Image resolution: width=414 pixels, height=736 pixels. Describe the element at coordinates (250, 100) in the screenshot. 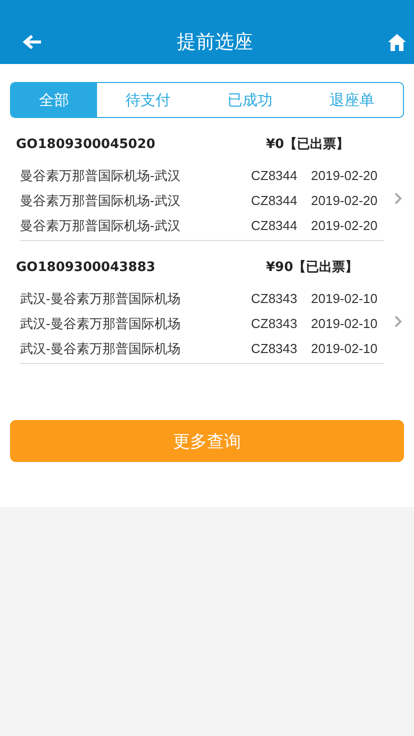

I see `tab: 已成功` at that location.